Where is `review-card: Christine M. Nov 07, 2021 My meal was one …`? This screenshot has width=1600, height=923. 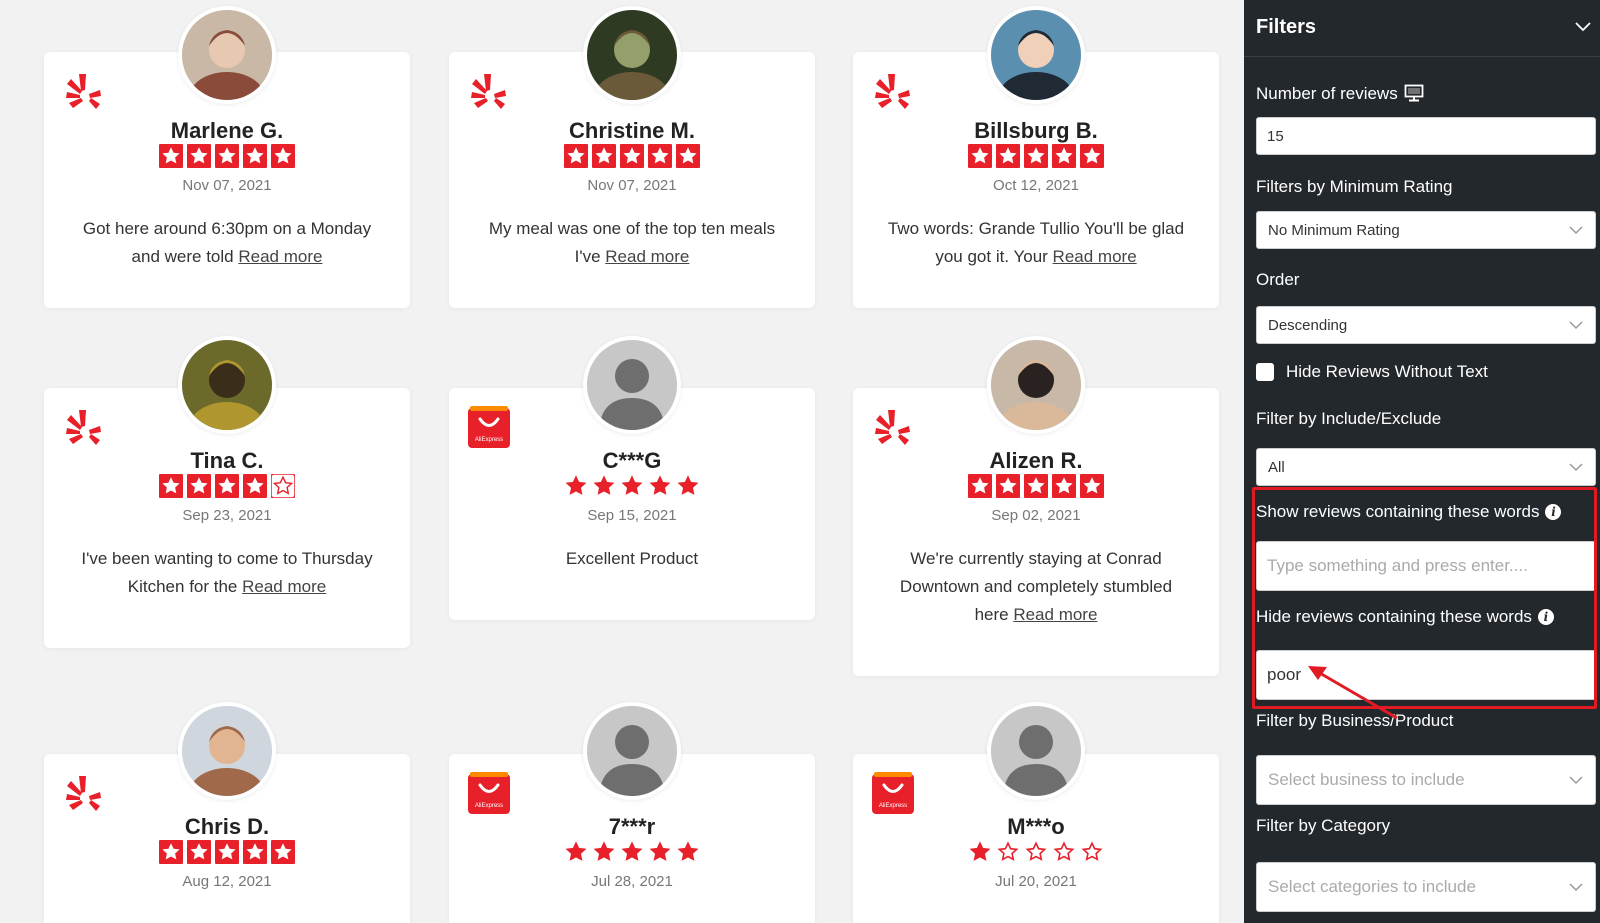
review-card: Christine M. Nov 07, 2021 My meal was one … is located at coordinates (632, 157).